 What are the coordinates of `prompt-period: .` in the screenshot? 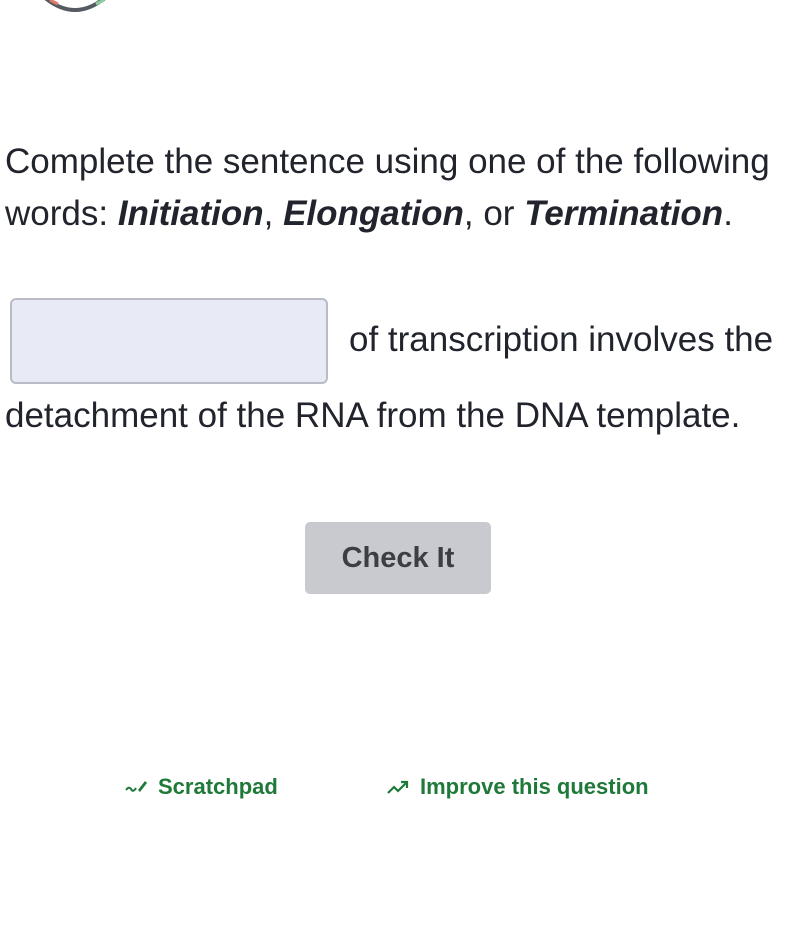 It's located at (728, 213).